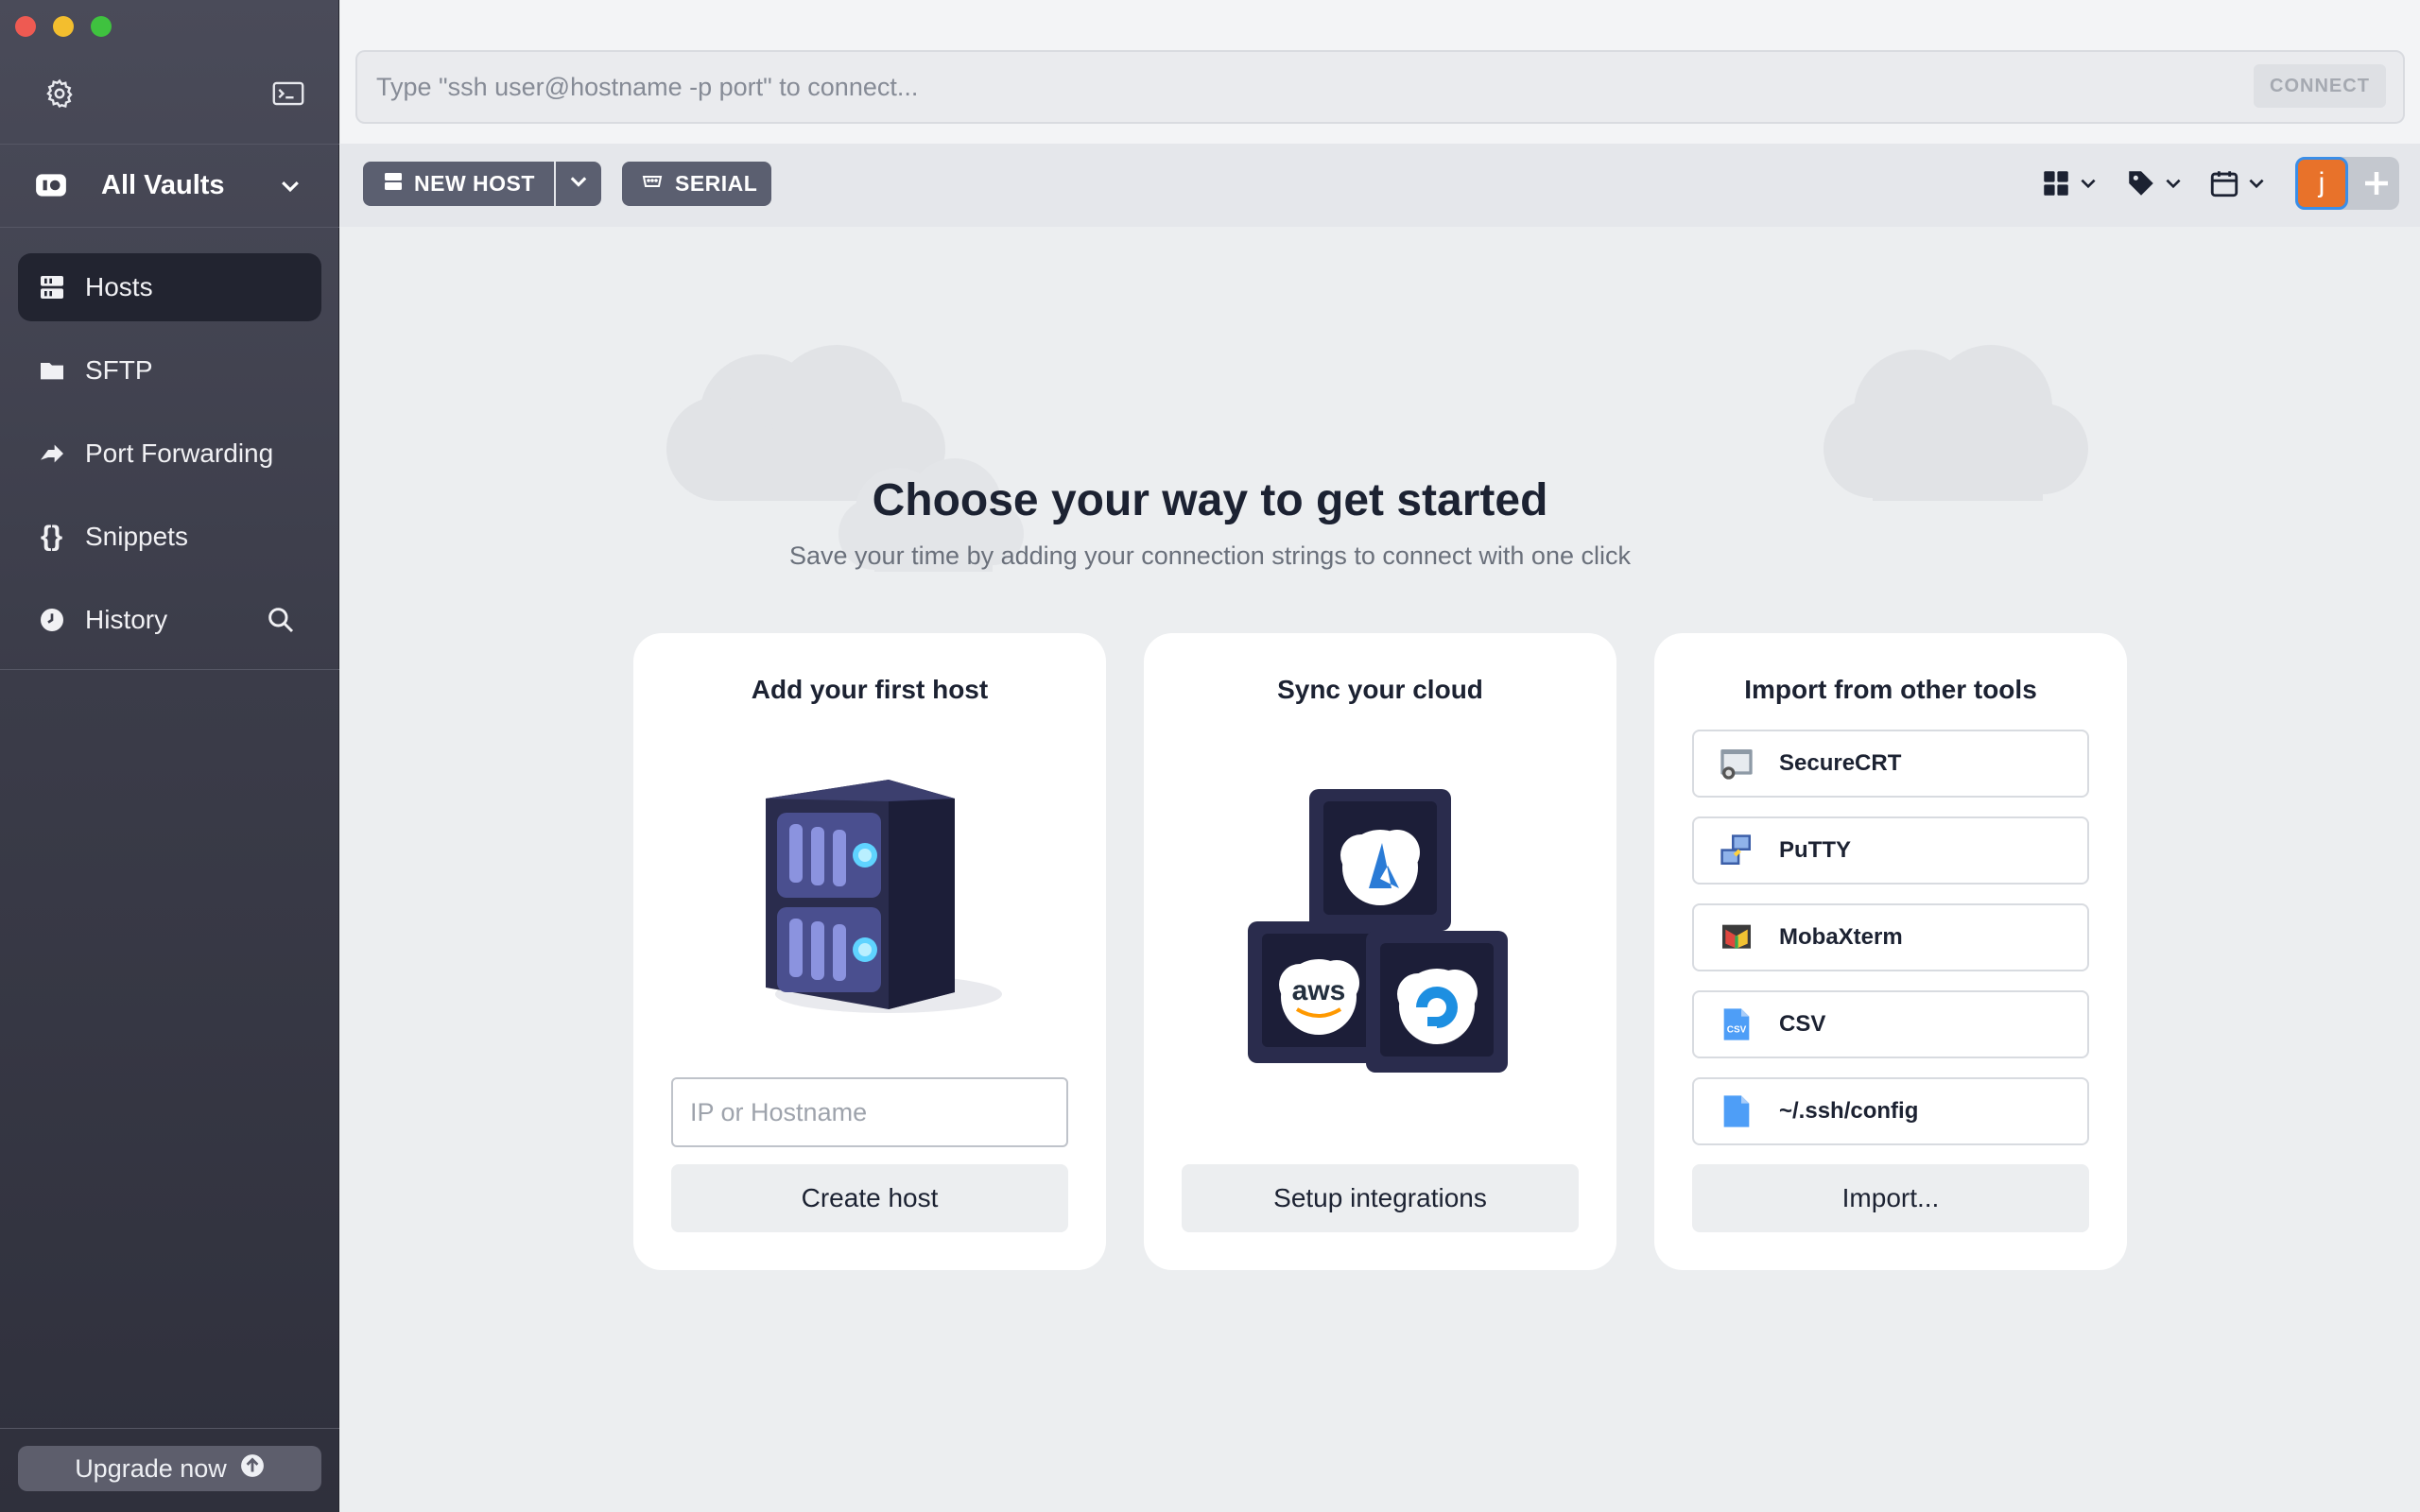 The width and height of the screenshot is (2420, 1512). I want to click on sidebar-item-hosts: Hosts, so click(169, 287).